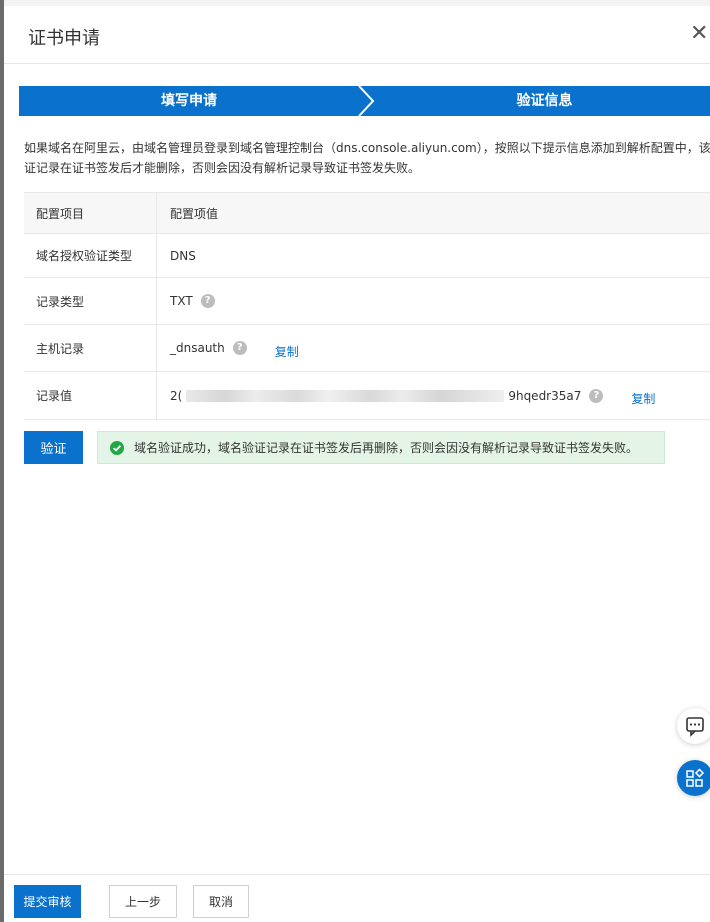 Image resolution: width=710 pixels, height=922 pixels. What do you see at coordinates (47, 901) in the screenshot?
I see `submit-review-button: 提交审核` at bounding box center [47, 901].